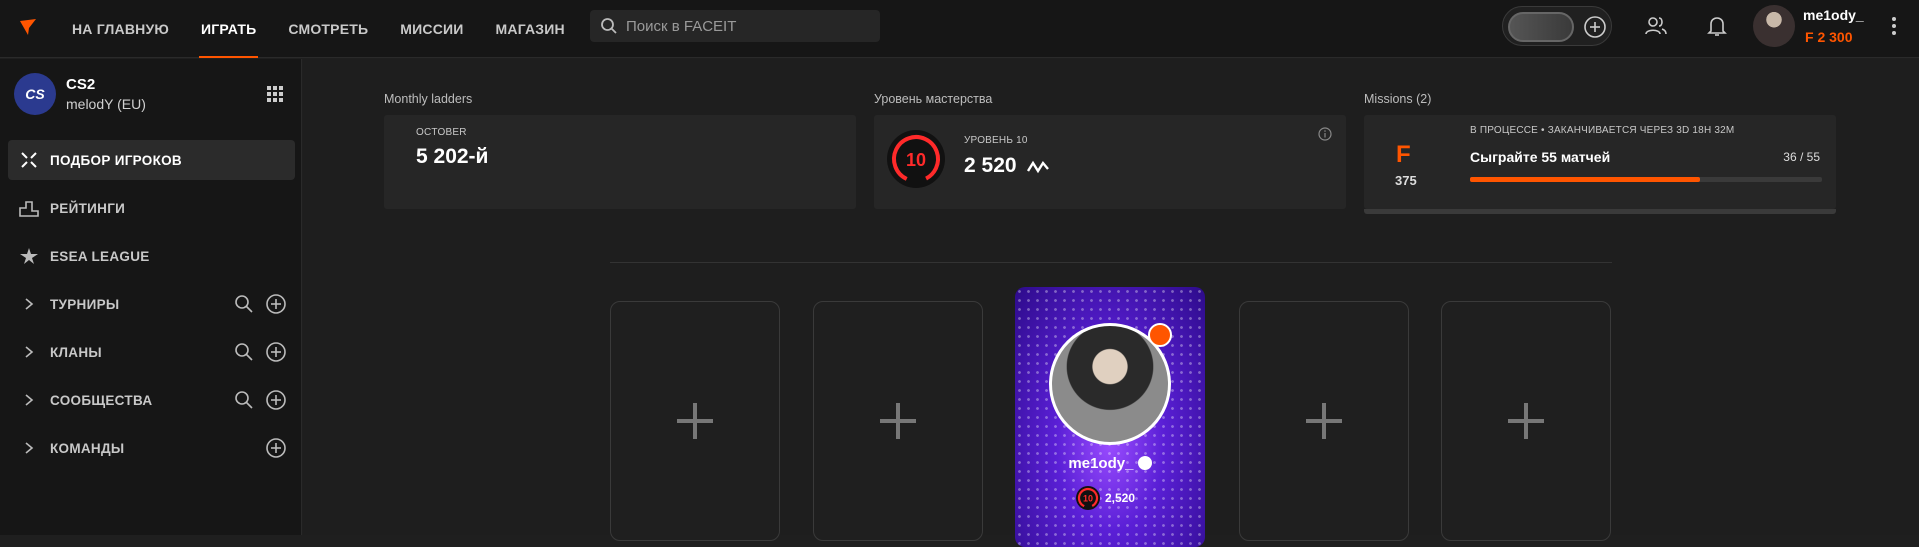  I want to click on info-icon, so click(1325, 134).